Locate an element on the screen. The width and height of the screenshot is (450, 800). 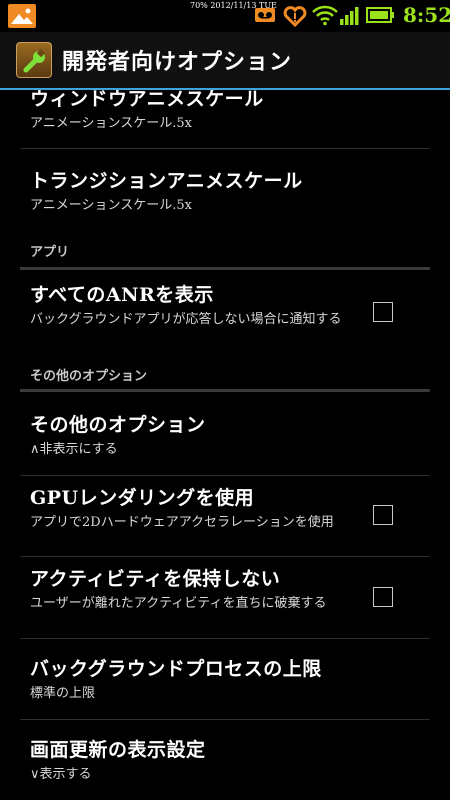
item-title: その他のオプション is located at coordinates (118, 425).